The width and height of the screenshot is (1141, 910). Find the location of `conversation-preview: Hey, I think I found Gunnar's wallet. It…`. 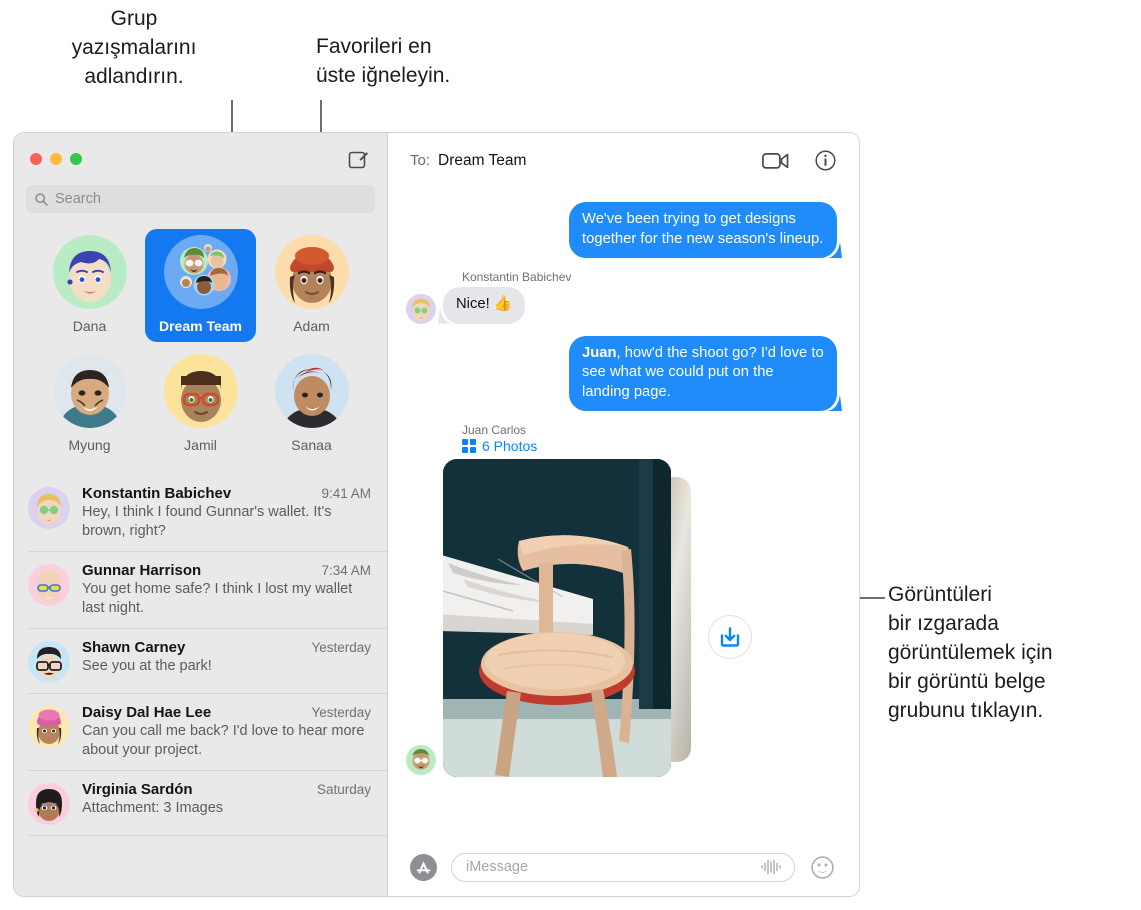

conversation-preview: Hey, I think I found Gunnar's wallet. It… is located at coordinates (207, 521).